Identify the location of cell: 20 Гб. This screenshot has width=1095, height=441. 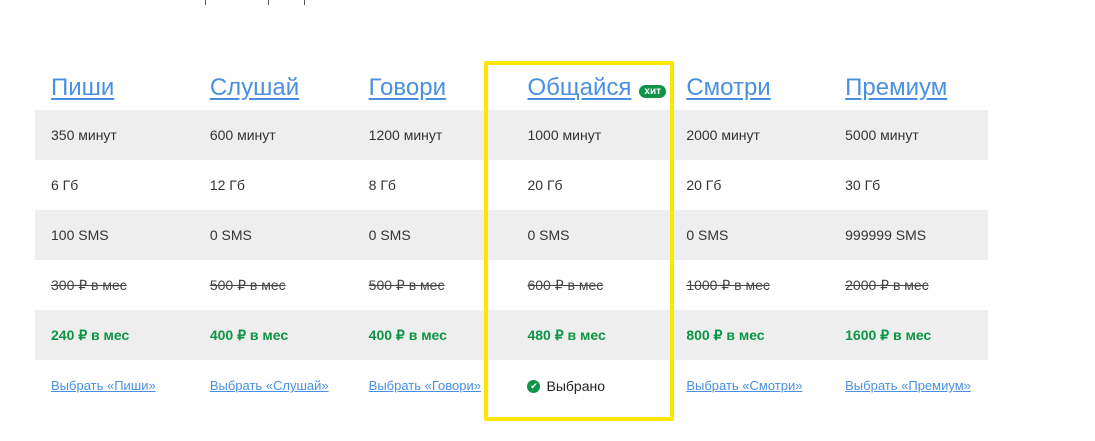
(749, 185).